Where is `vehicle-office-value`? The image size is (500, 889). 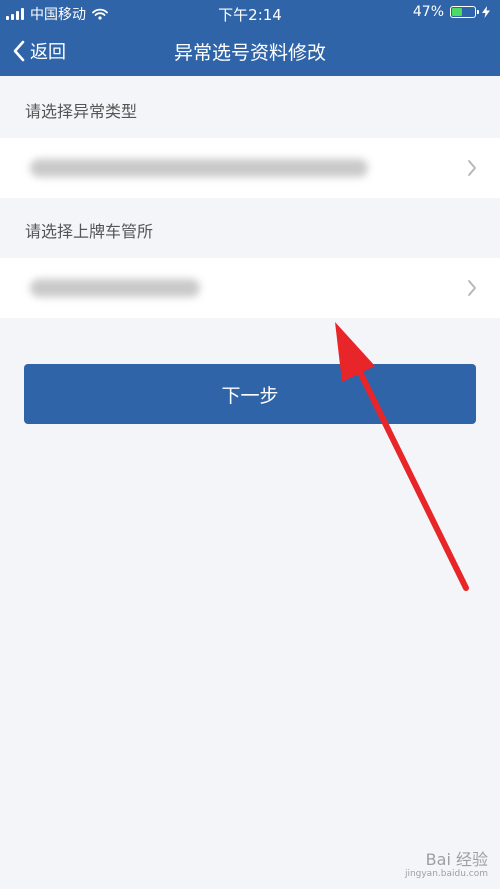
vehicle-office-value is located at coordinates (115, 288).